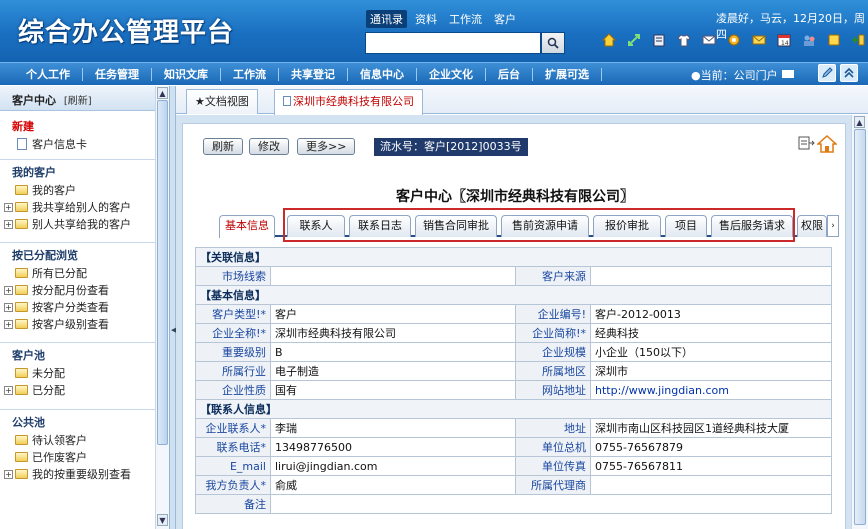 The height and width of the screenshot is (529, 868). Describe the element at coordinates (382, 74) in the screenshot. I see `nav-item-info-center: 信息中心` at that location.